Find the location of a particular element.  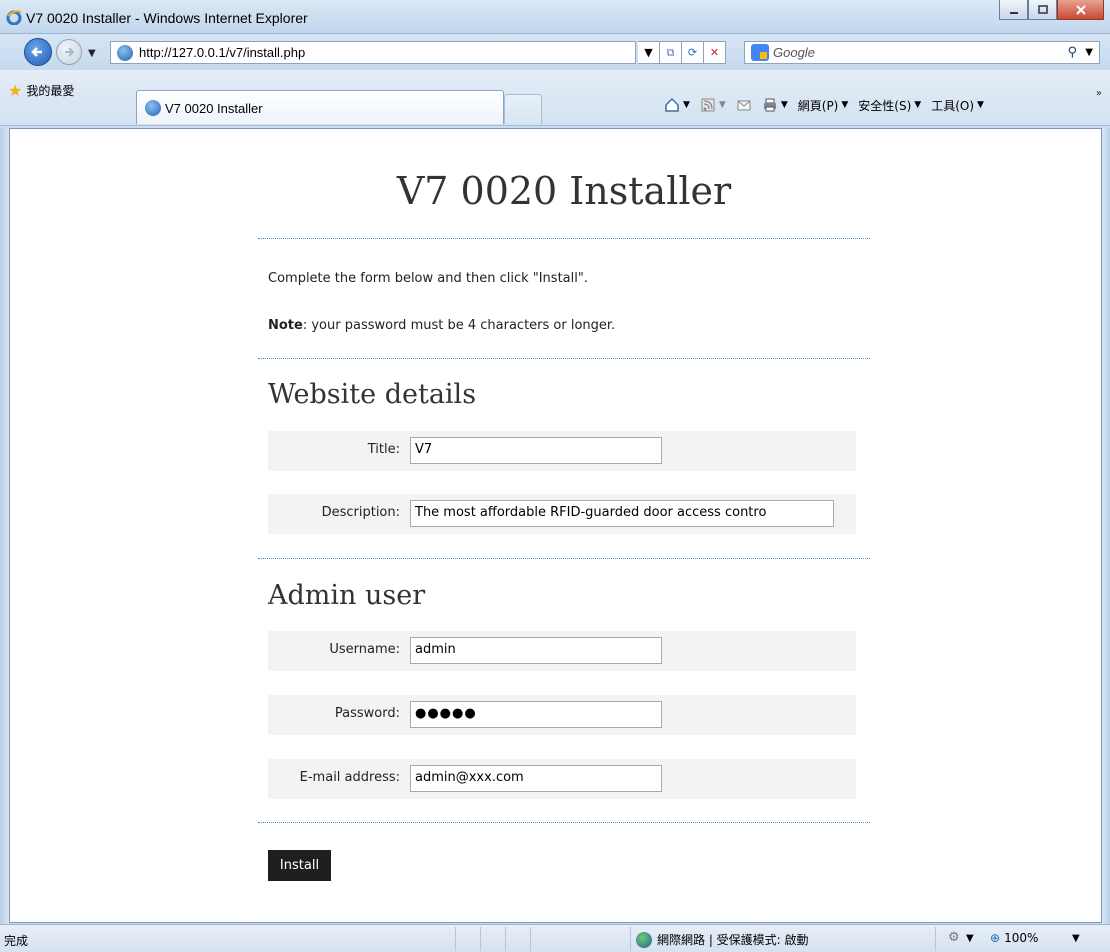

maximize-icon is located at coordinates (1042, 9).